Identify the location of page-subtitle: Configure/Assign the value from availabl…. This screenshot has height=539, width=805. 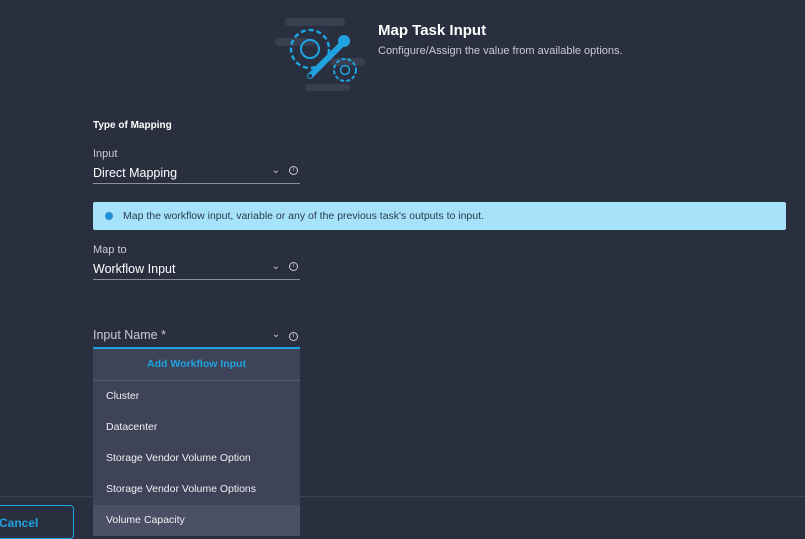
(500, 51).